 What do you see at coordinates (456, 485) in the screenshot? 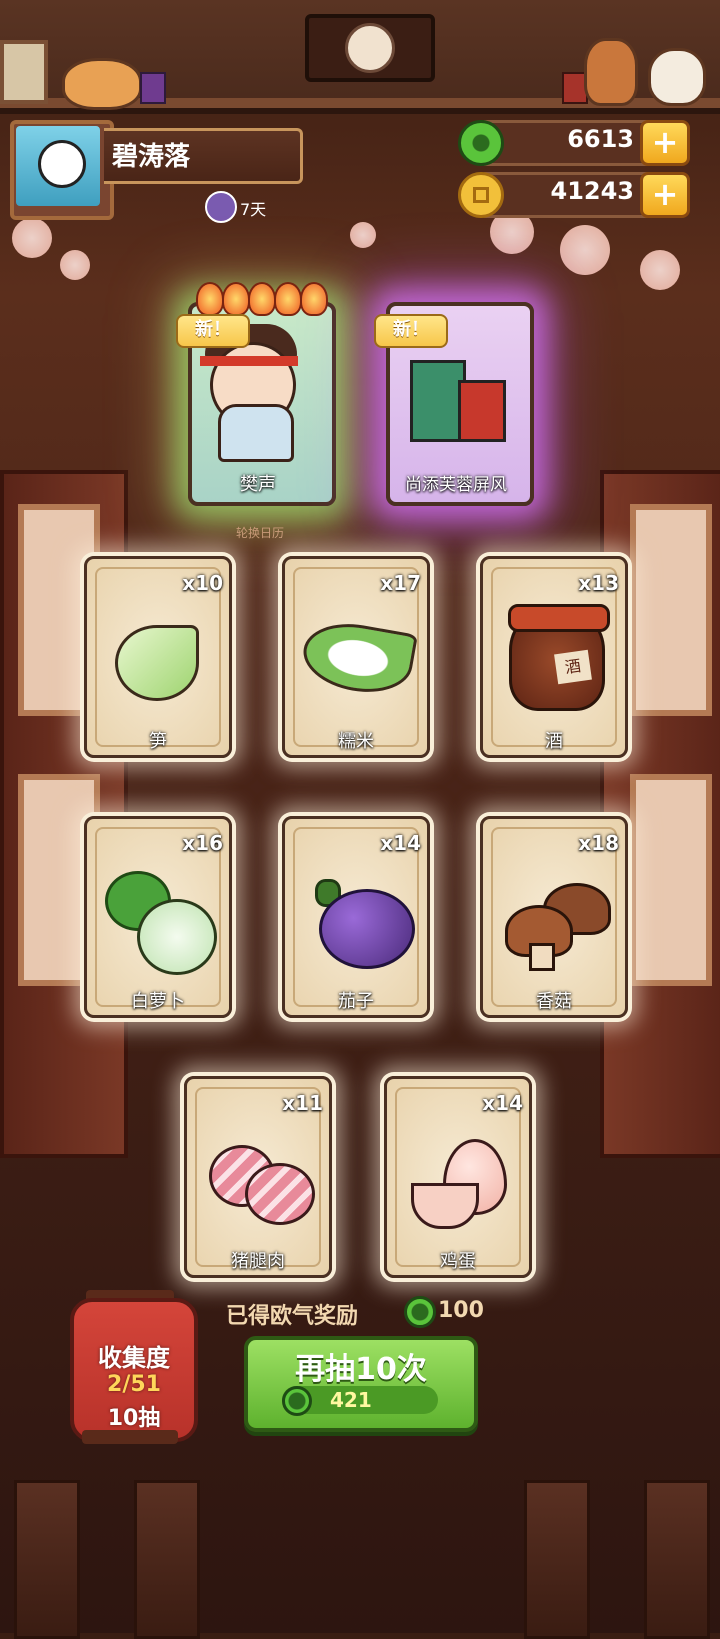
I see `featured-name: 尚添芙蓉屏风` at bounding box center [456, 485].